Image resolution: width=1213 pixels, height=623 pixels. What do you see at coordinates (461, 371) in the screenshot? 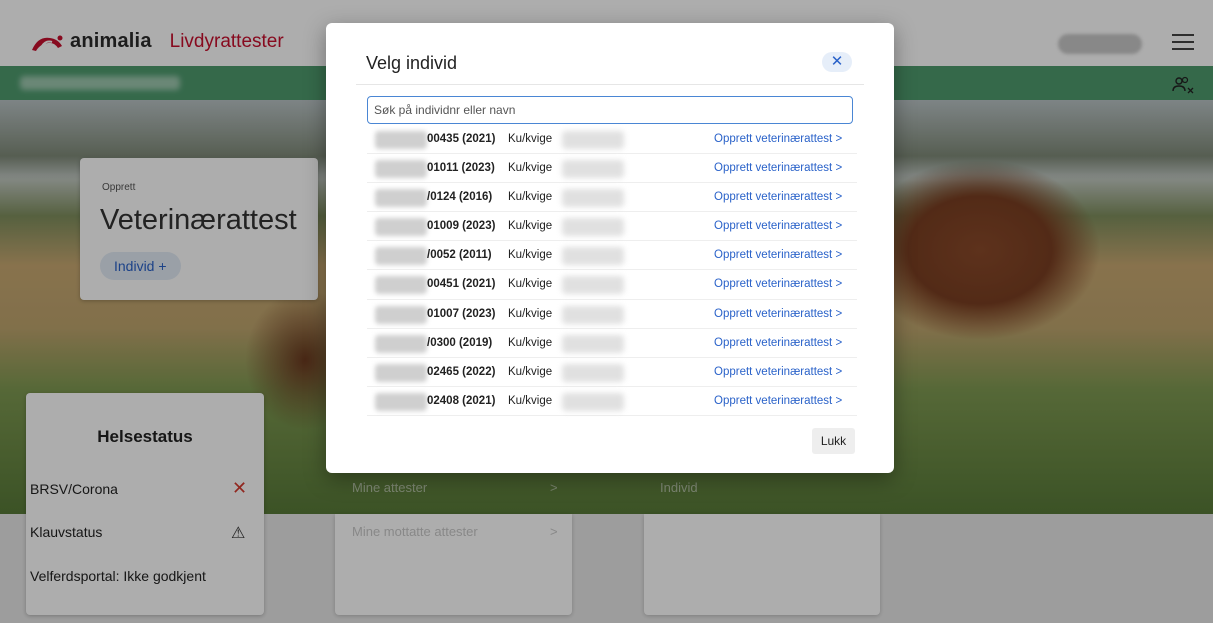
I see `individ-id: 02465 (2022)` at bounding box center [461, 371].